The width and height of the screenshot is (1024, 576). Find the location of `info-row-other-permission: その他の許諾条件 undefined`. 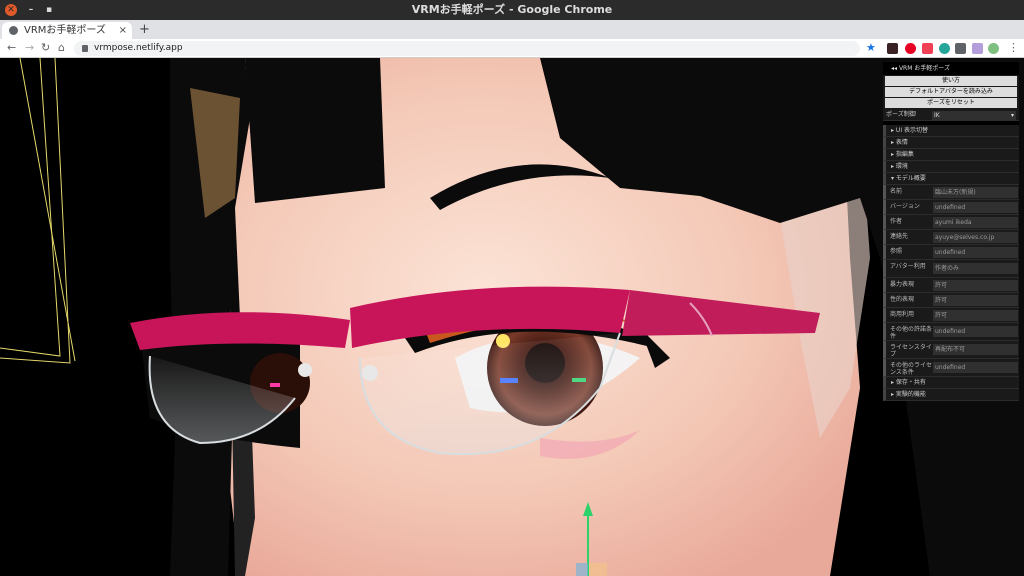

info-row-other-permission: その他の許諾条件 undefined is located at coordinates (951, 332).